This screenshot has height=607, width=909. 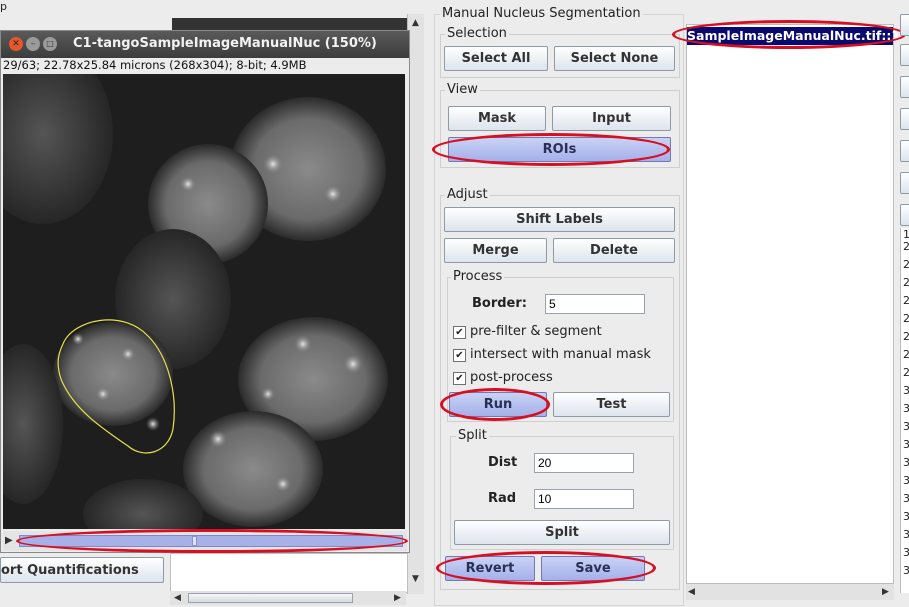 What do you see at coordinates (467, 194) in the screenshot?
I see `adjust-title: Adjust` at bounding box center [467, 194].